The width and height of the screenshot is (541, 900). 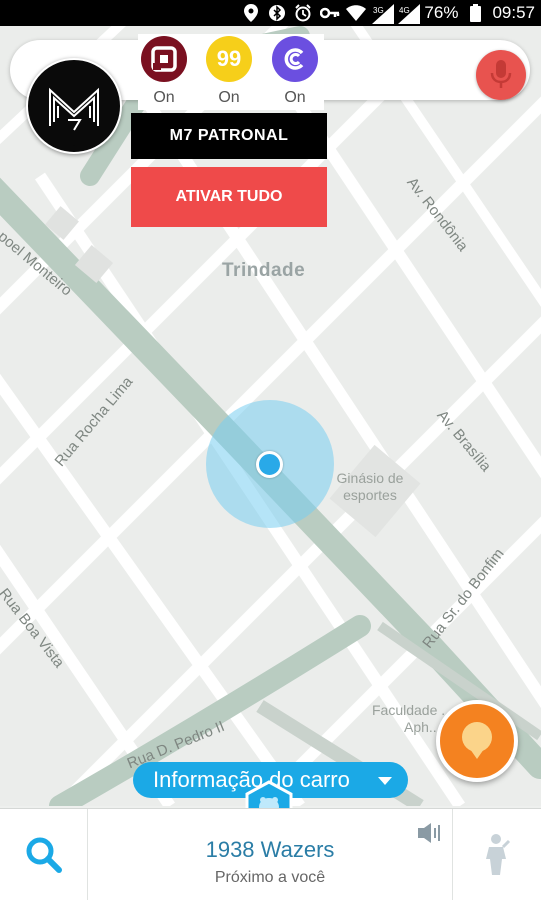 What do you see at coordinates (513, 12) in the screenshot?
I see `clock-time: 09:57` at bounding box center [513, 12].